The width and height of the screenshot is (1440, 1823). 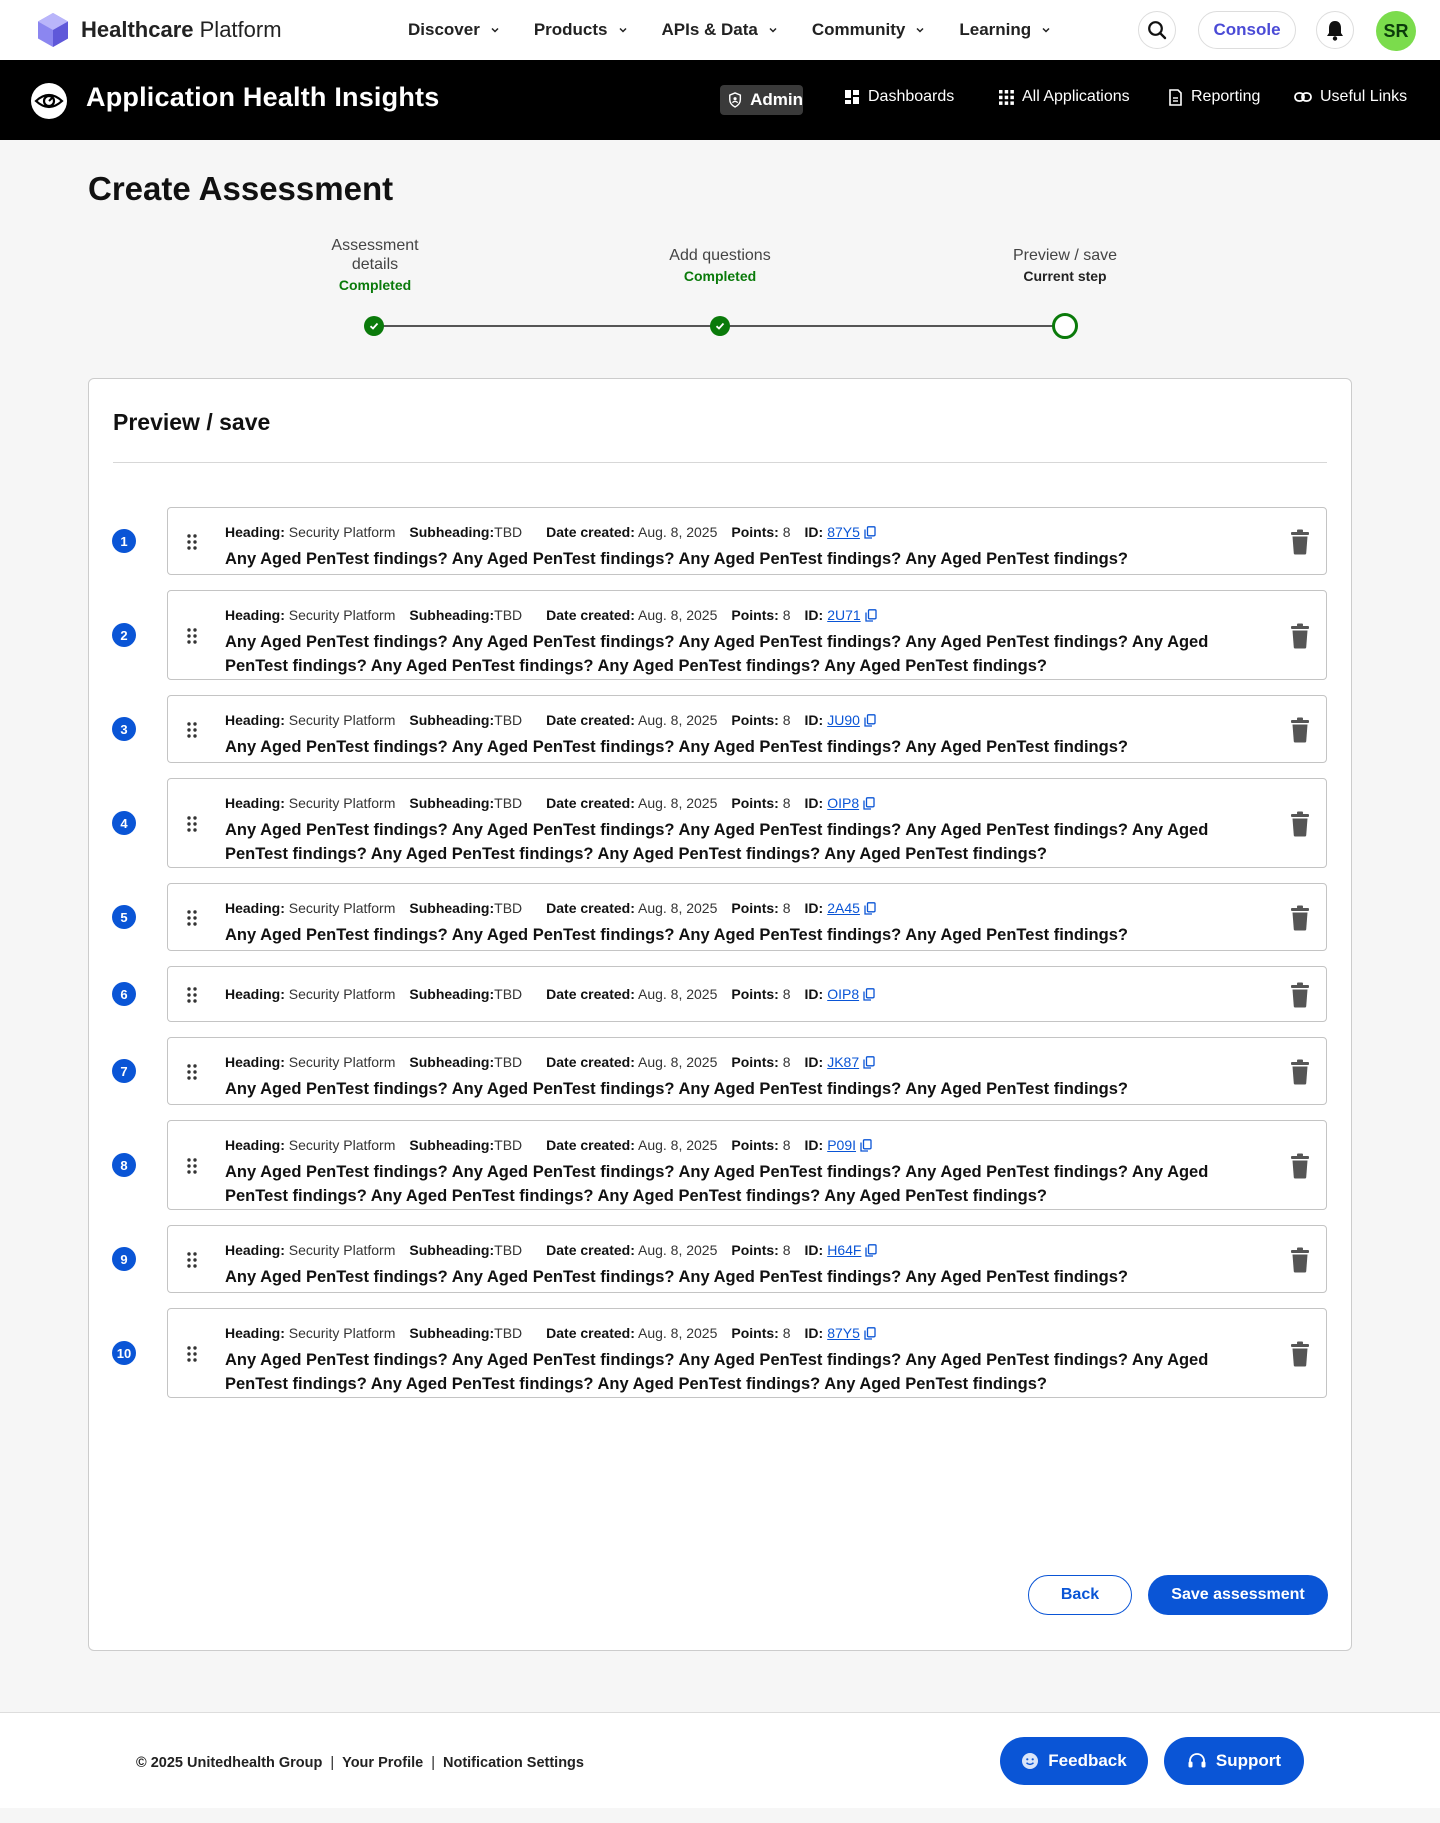 I want to click on points-value: 8, so click(x=786, y=720).